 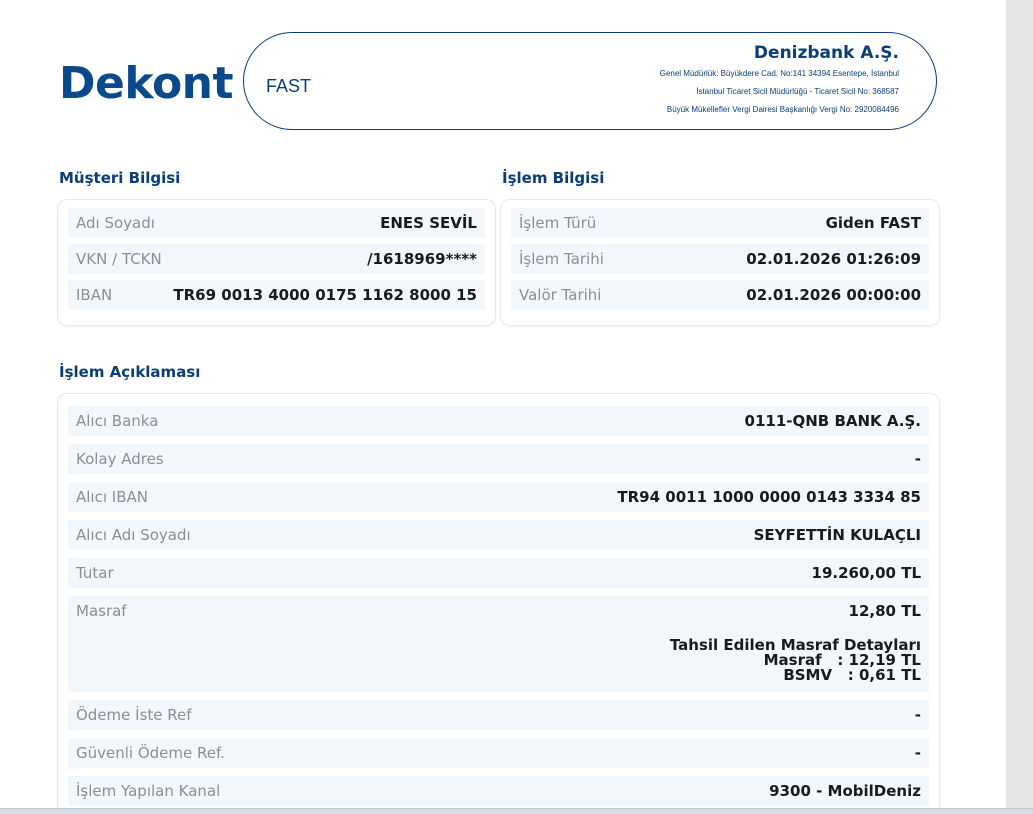 What do you see at coordinates (720, 295) in the screenshot?
I see `transaction-row-value-date: Valör Tarihi 02.01.2026 00:00:00` at bounding box center [720, 295].